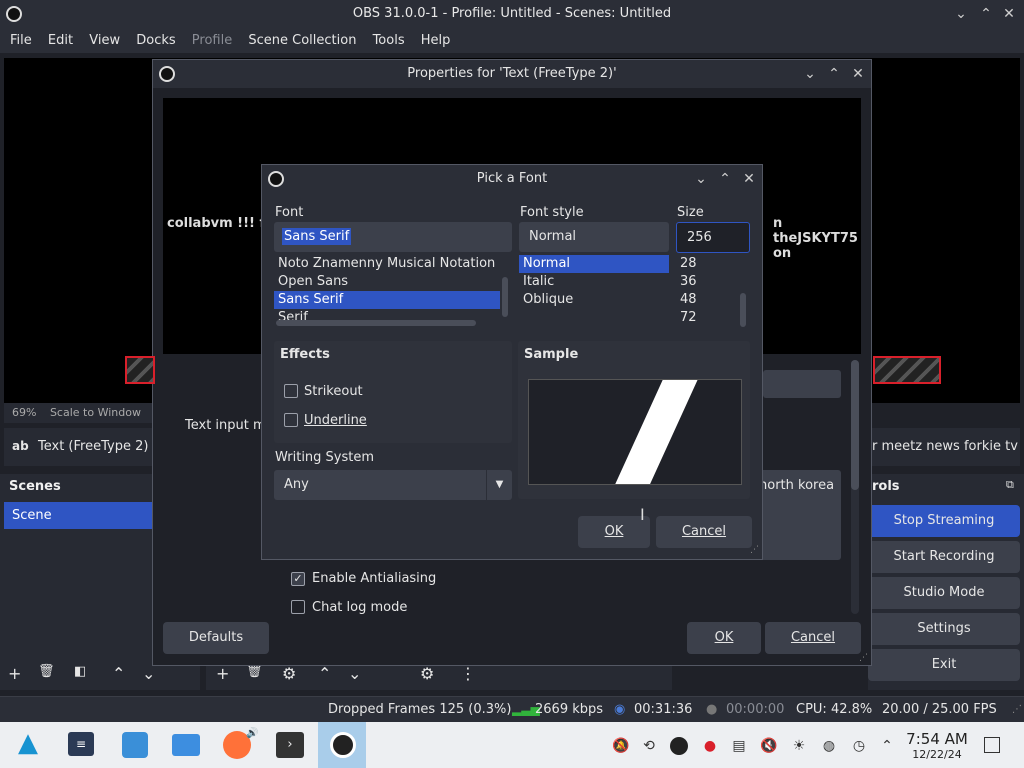 The image size is (1024, 768). What do you see at coordinates (324, 673) in the screenshot?
I see `source-up-icon: ⌃` at bounding box center [324, 673].